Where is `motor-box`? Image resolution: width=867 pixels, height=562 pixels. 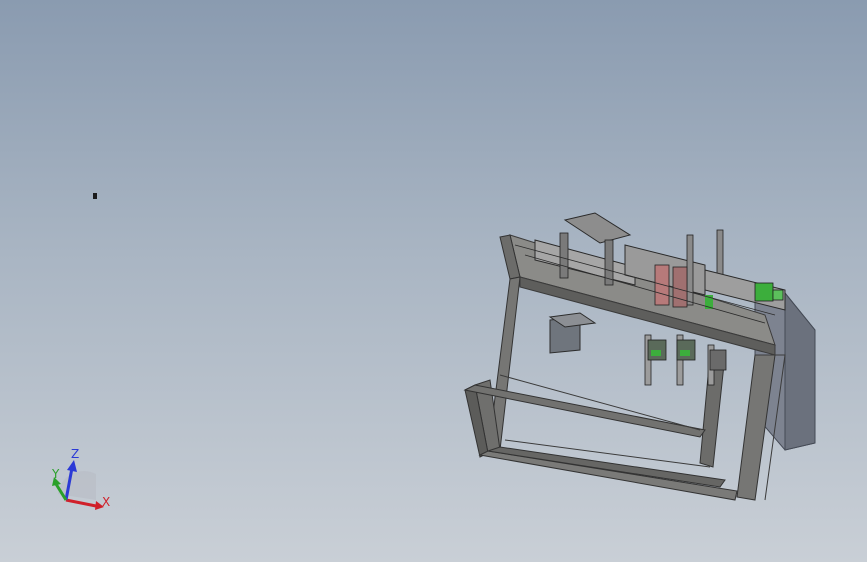 motor-box is located at coordinates (572, 333).